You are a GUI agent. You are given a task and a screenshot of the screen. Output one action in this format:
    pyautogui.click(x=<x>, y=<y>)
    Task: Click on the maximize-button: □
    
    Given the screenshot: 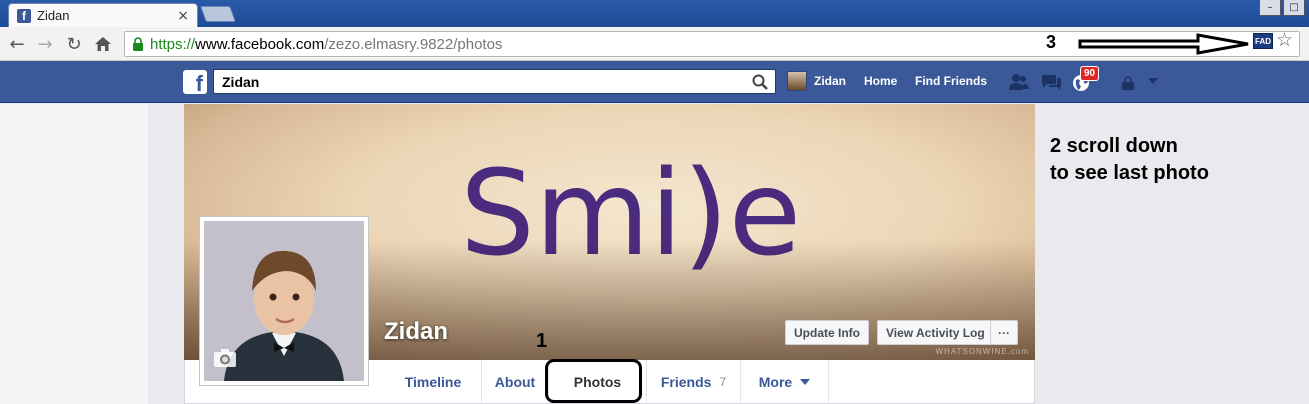 What is the action you would take?
    pyautogui.click(x=1294, y=8)
    